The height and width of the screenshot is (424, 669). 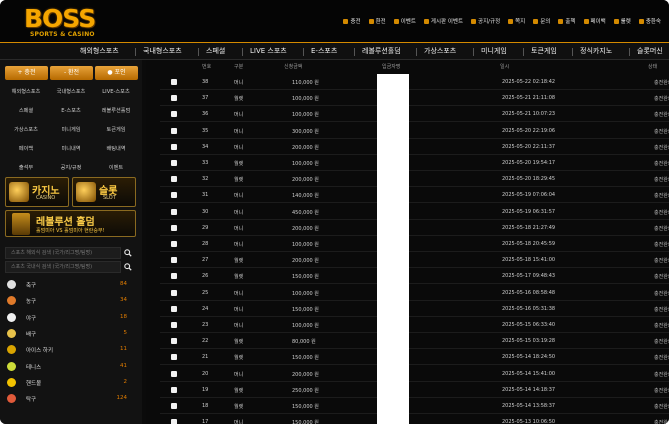 What do you see at coordinates (414, 163) in the screenshot?
I see `table-row: 33 월렛 100,000 원 2025-05-20 19:54:17 충전완료` at bounding box center [414, 163].